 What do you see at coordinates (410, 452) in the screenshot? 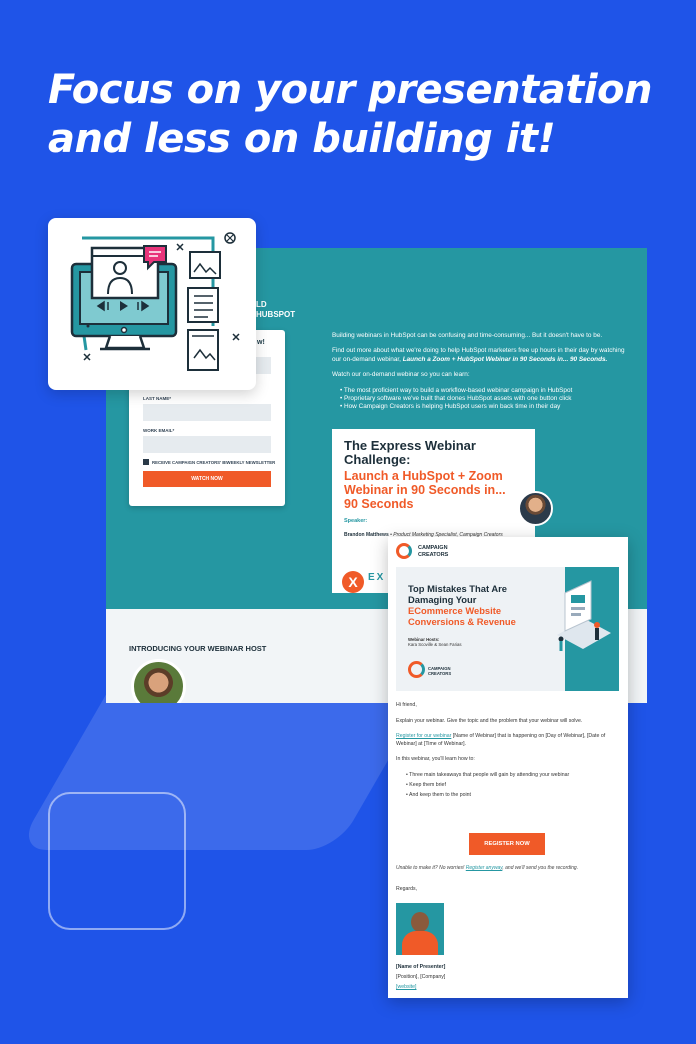
I see `promo-title: The Express Webinar Challenge:` at bounding box center [410, 452].